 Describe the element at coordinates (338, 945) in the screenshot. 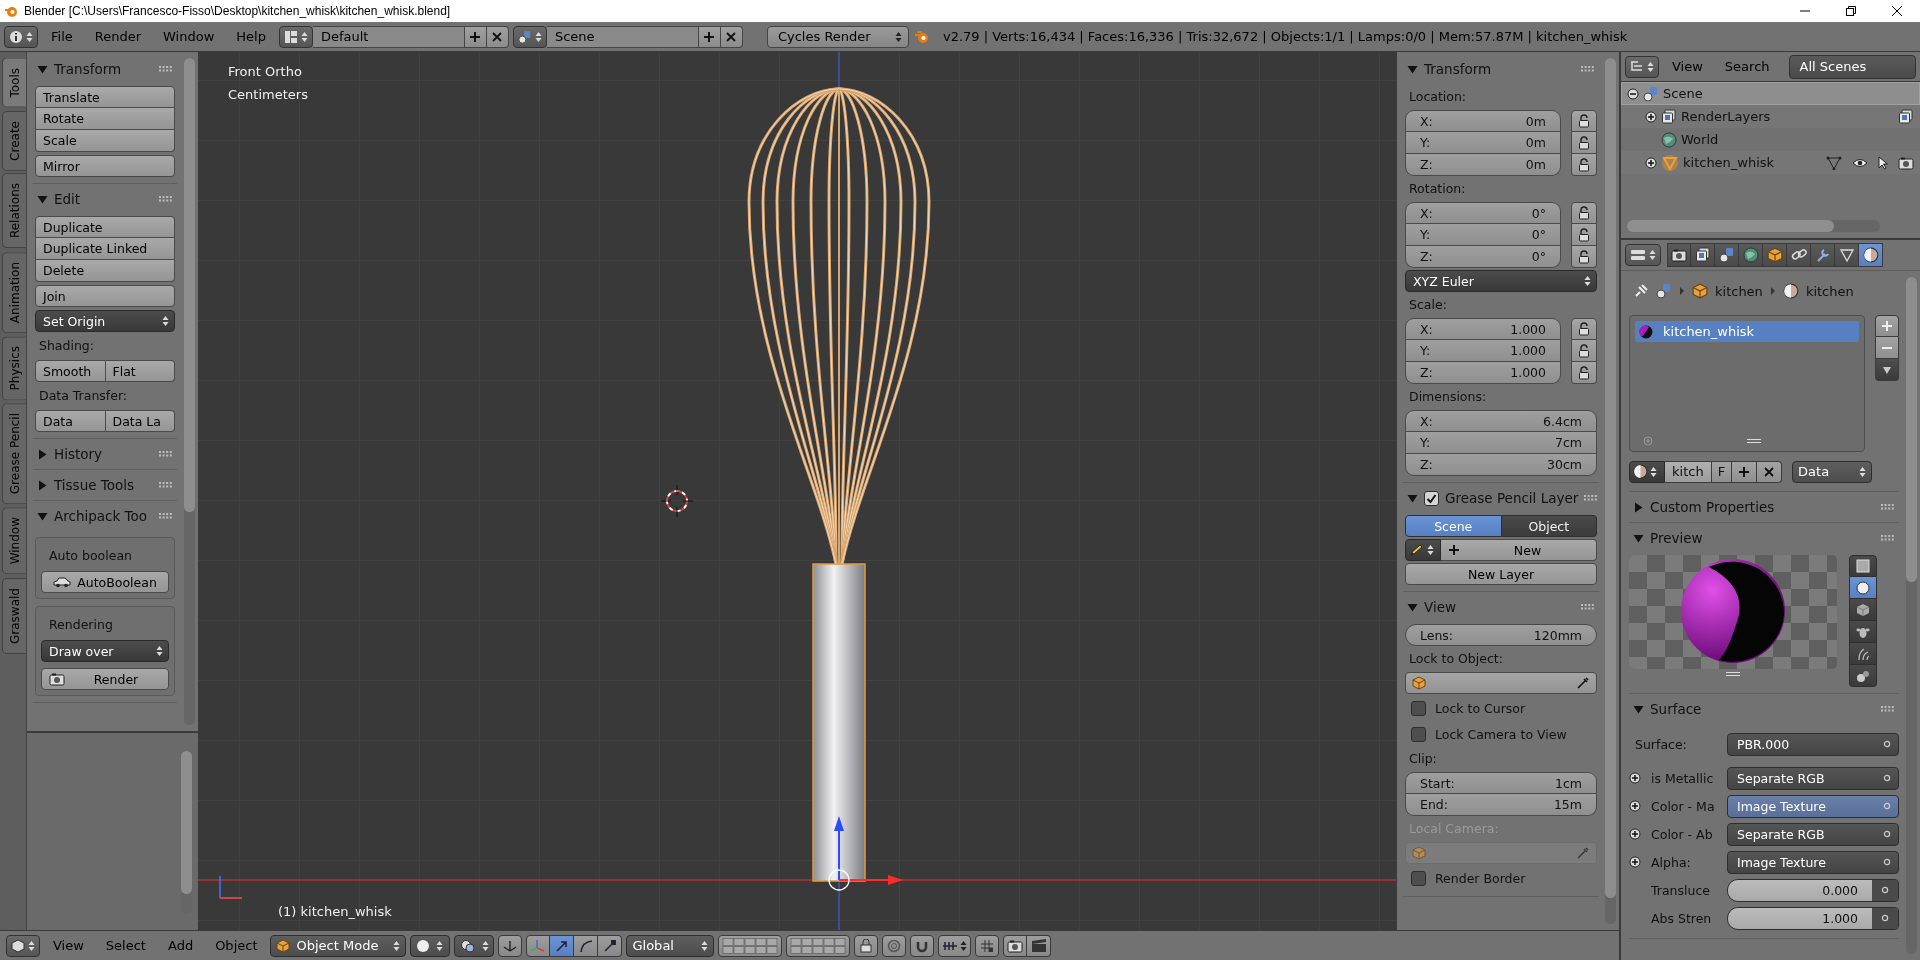

I see `mode-dropdown: Object Mode` at that location.